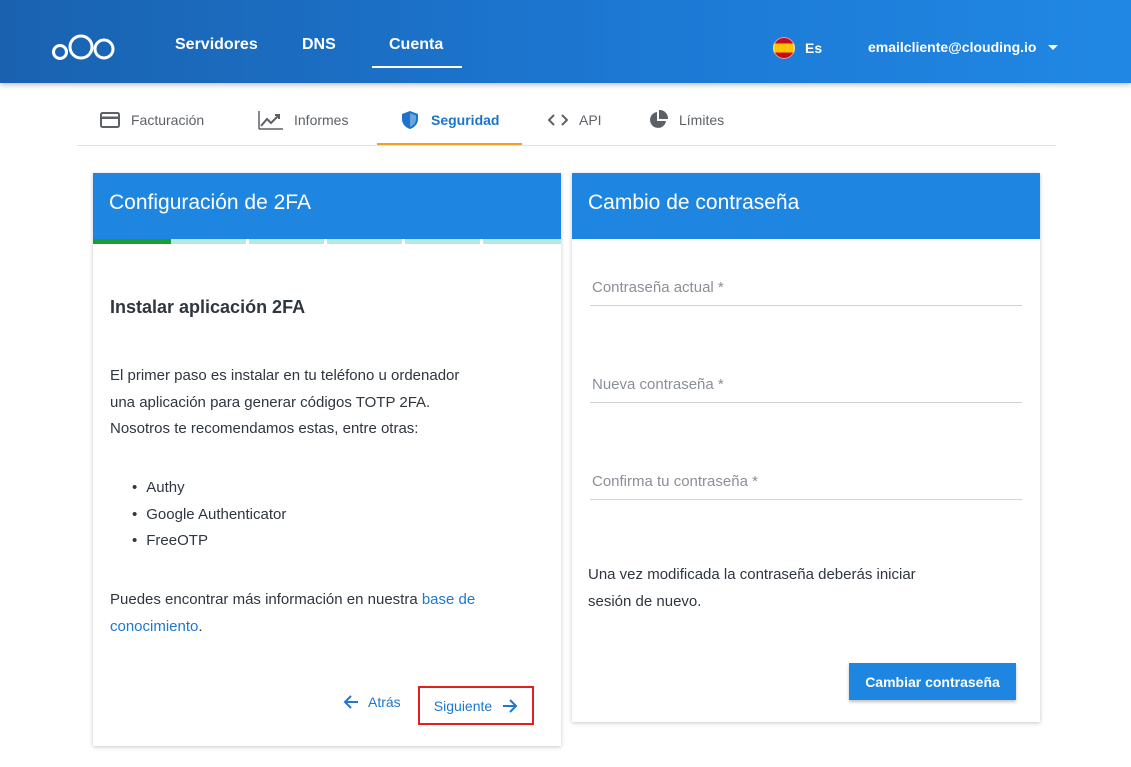  What do you see at coordinates (932, 681) in the screenshot?
I see `change-password-button: Cambiar contraseña` at bounding box center [932, 681].